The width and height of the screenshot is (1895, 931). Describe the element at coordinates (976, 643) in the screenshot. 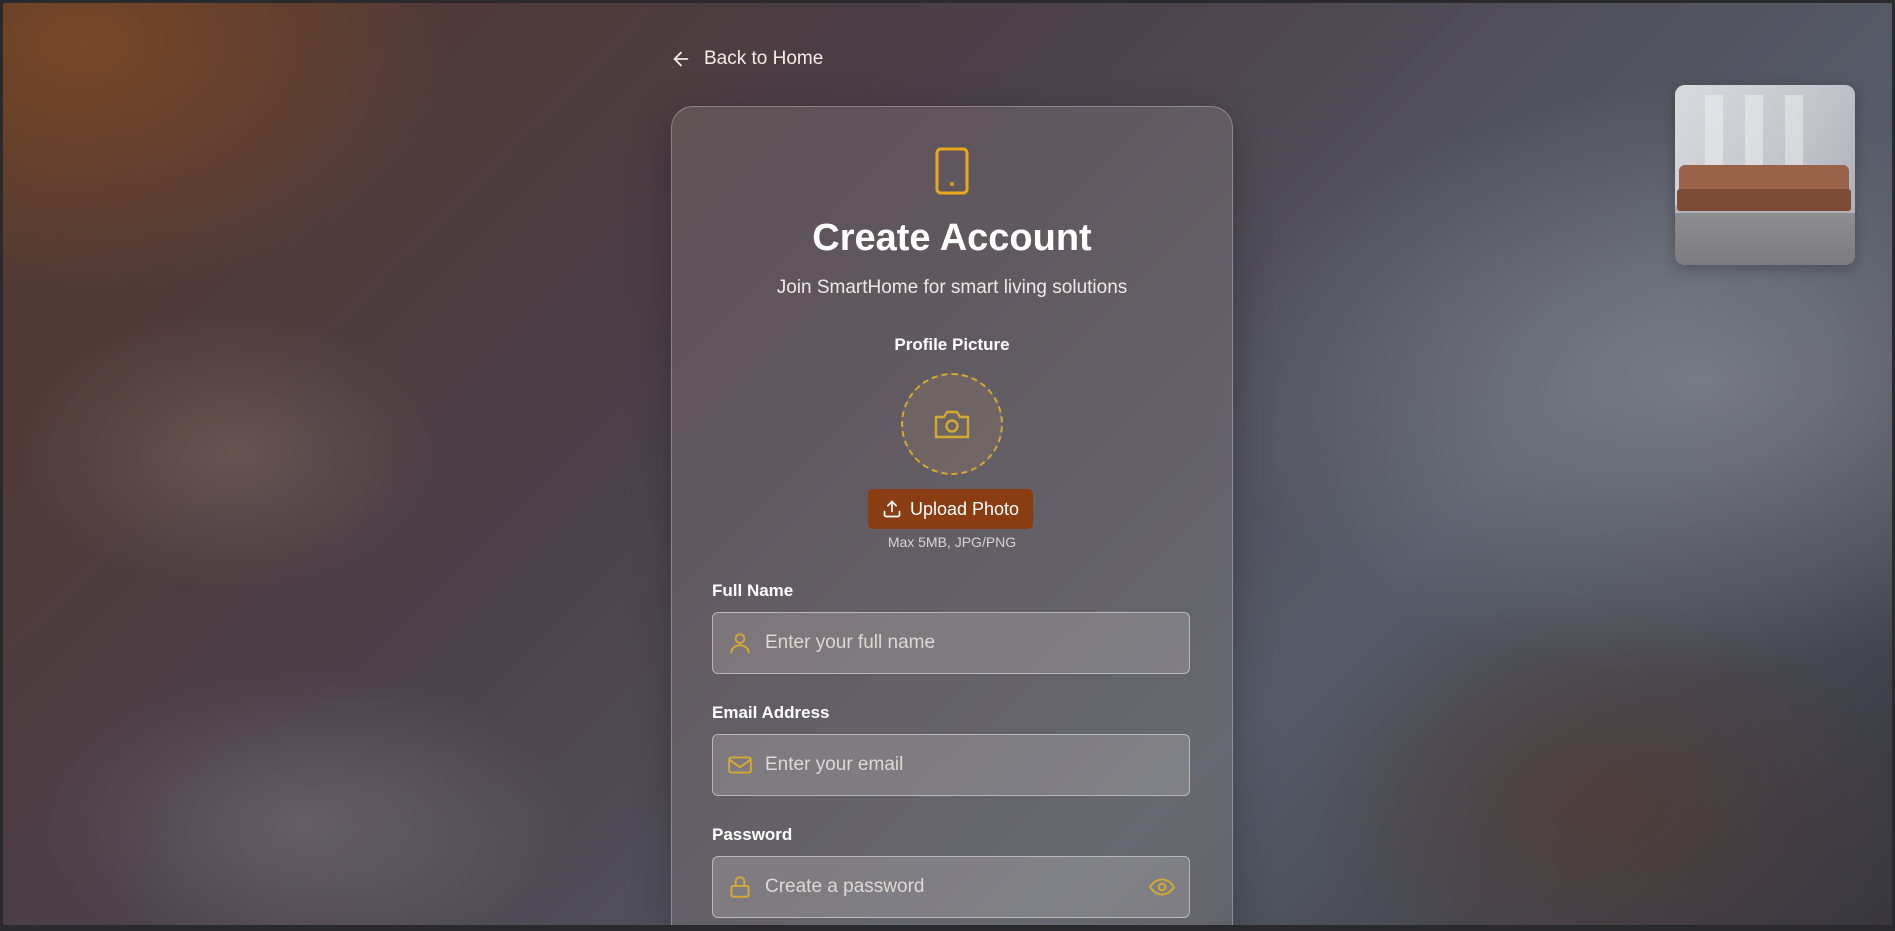

I see `full-name-input` at that location.